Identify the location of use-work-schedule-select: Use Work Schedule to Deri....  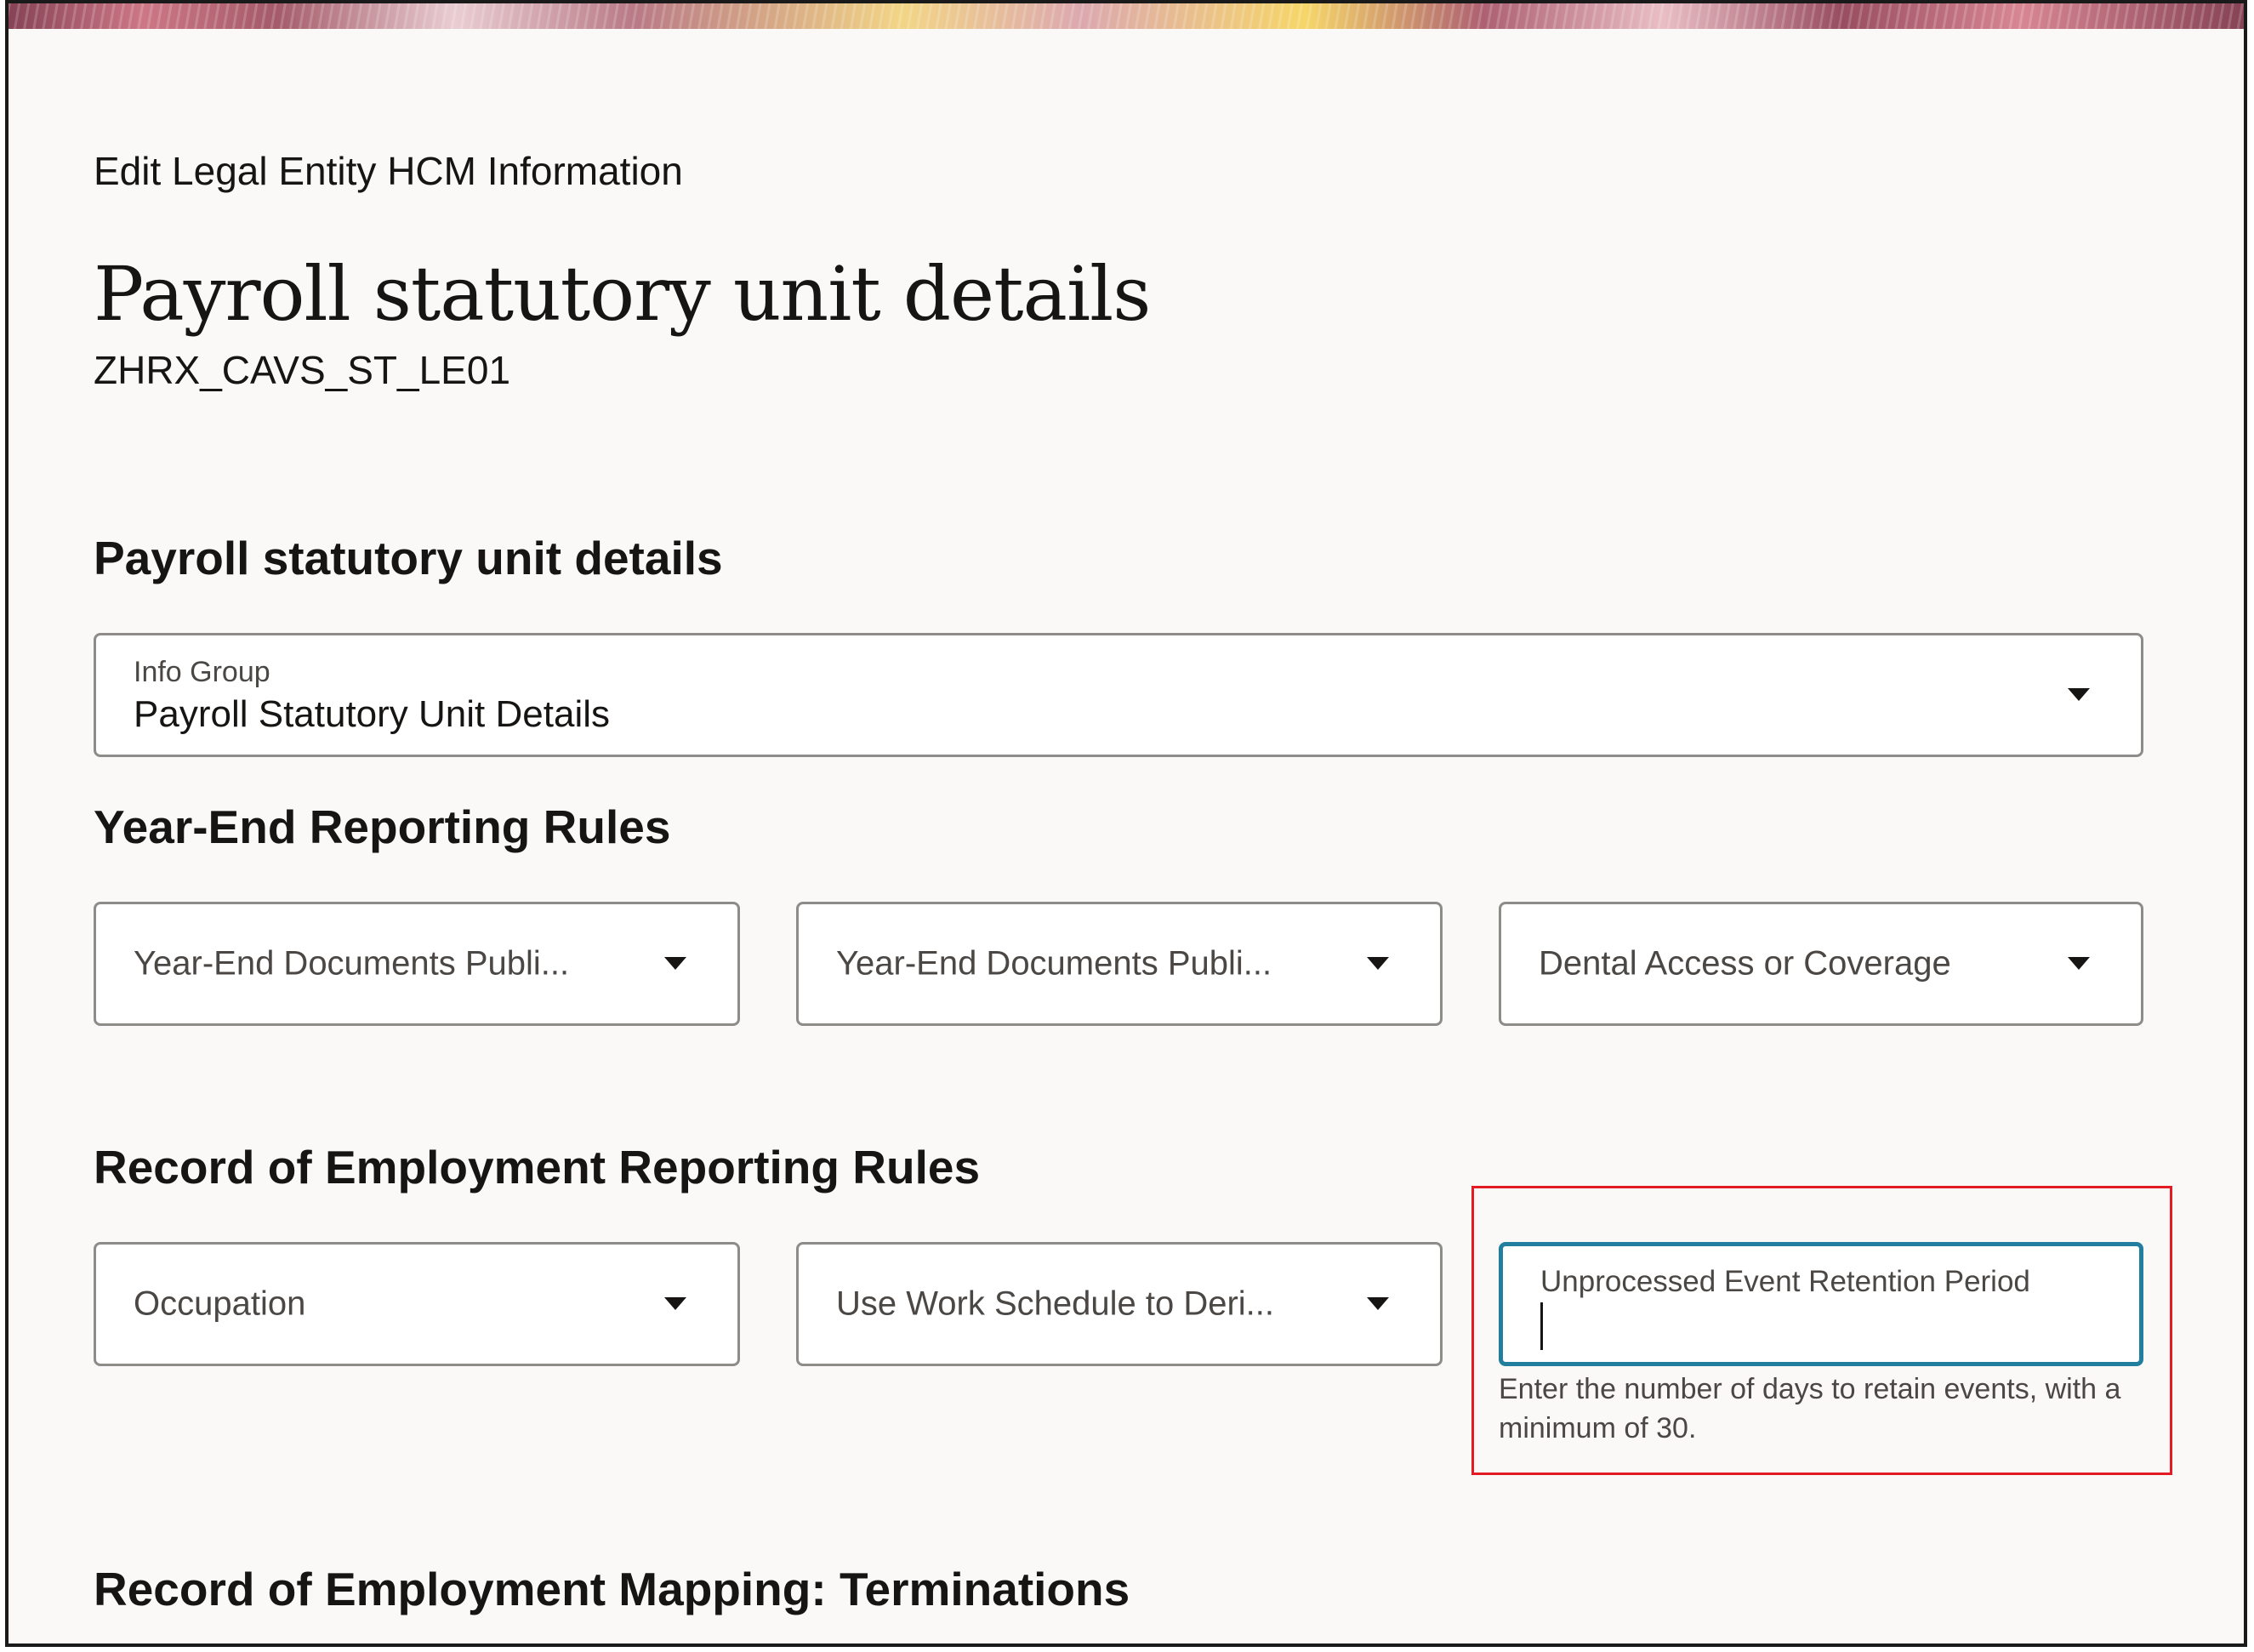
(1119, 1304).